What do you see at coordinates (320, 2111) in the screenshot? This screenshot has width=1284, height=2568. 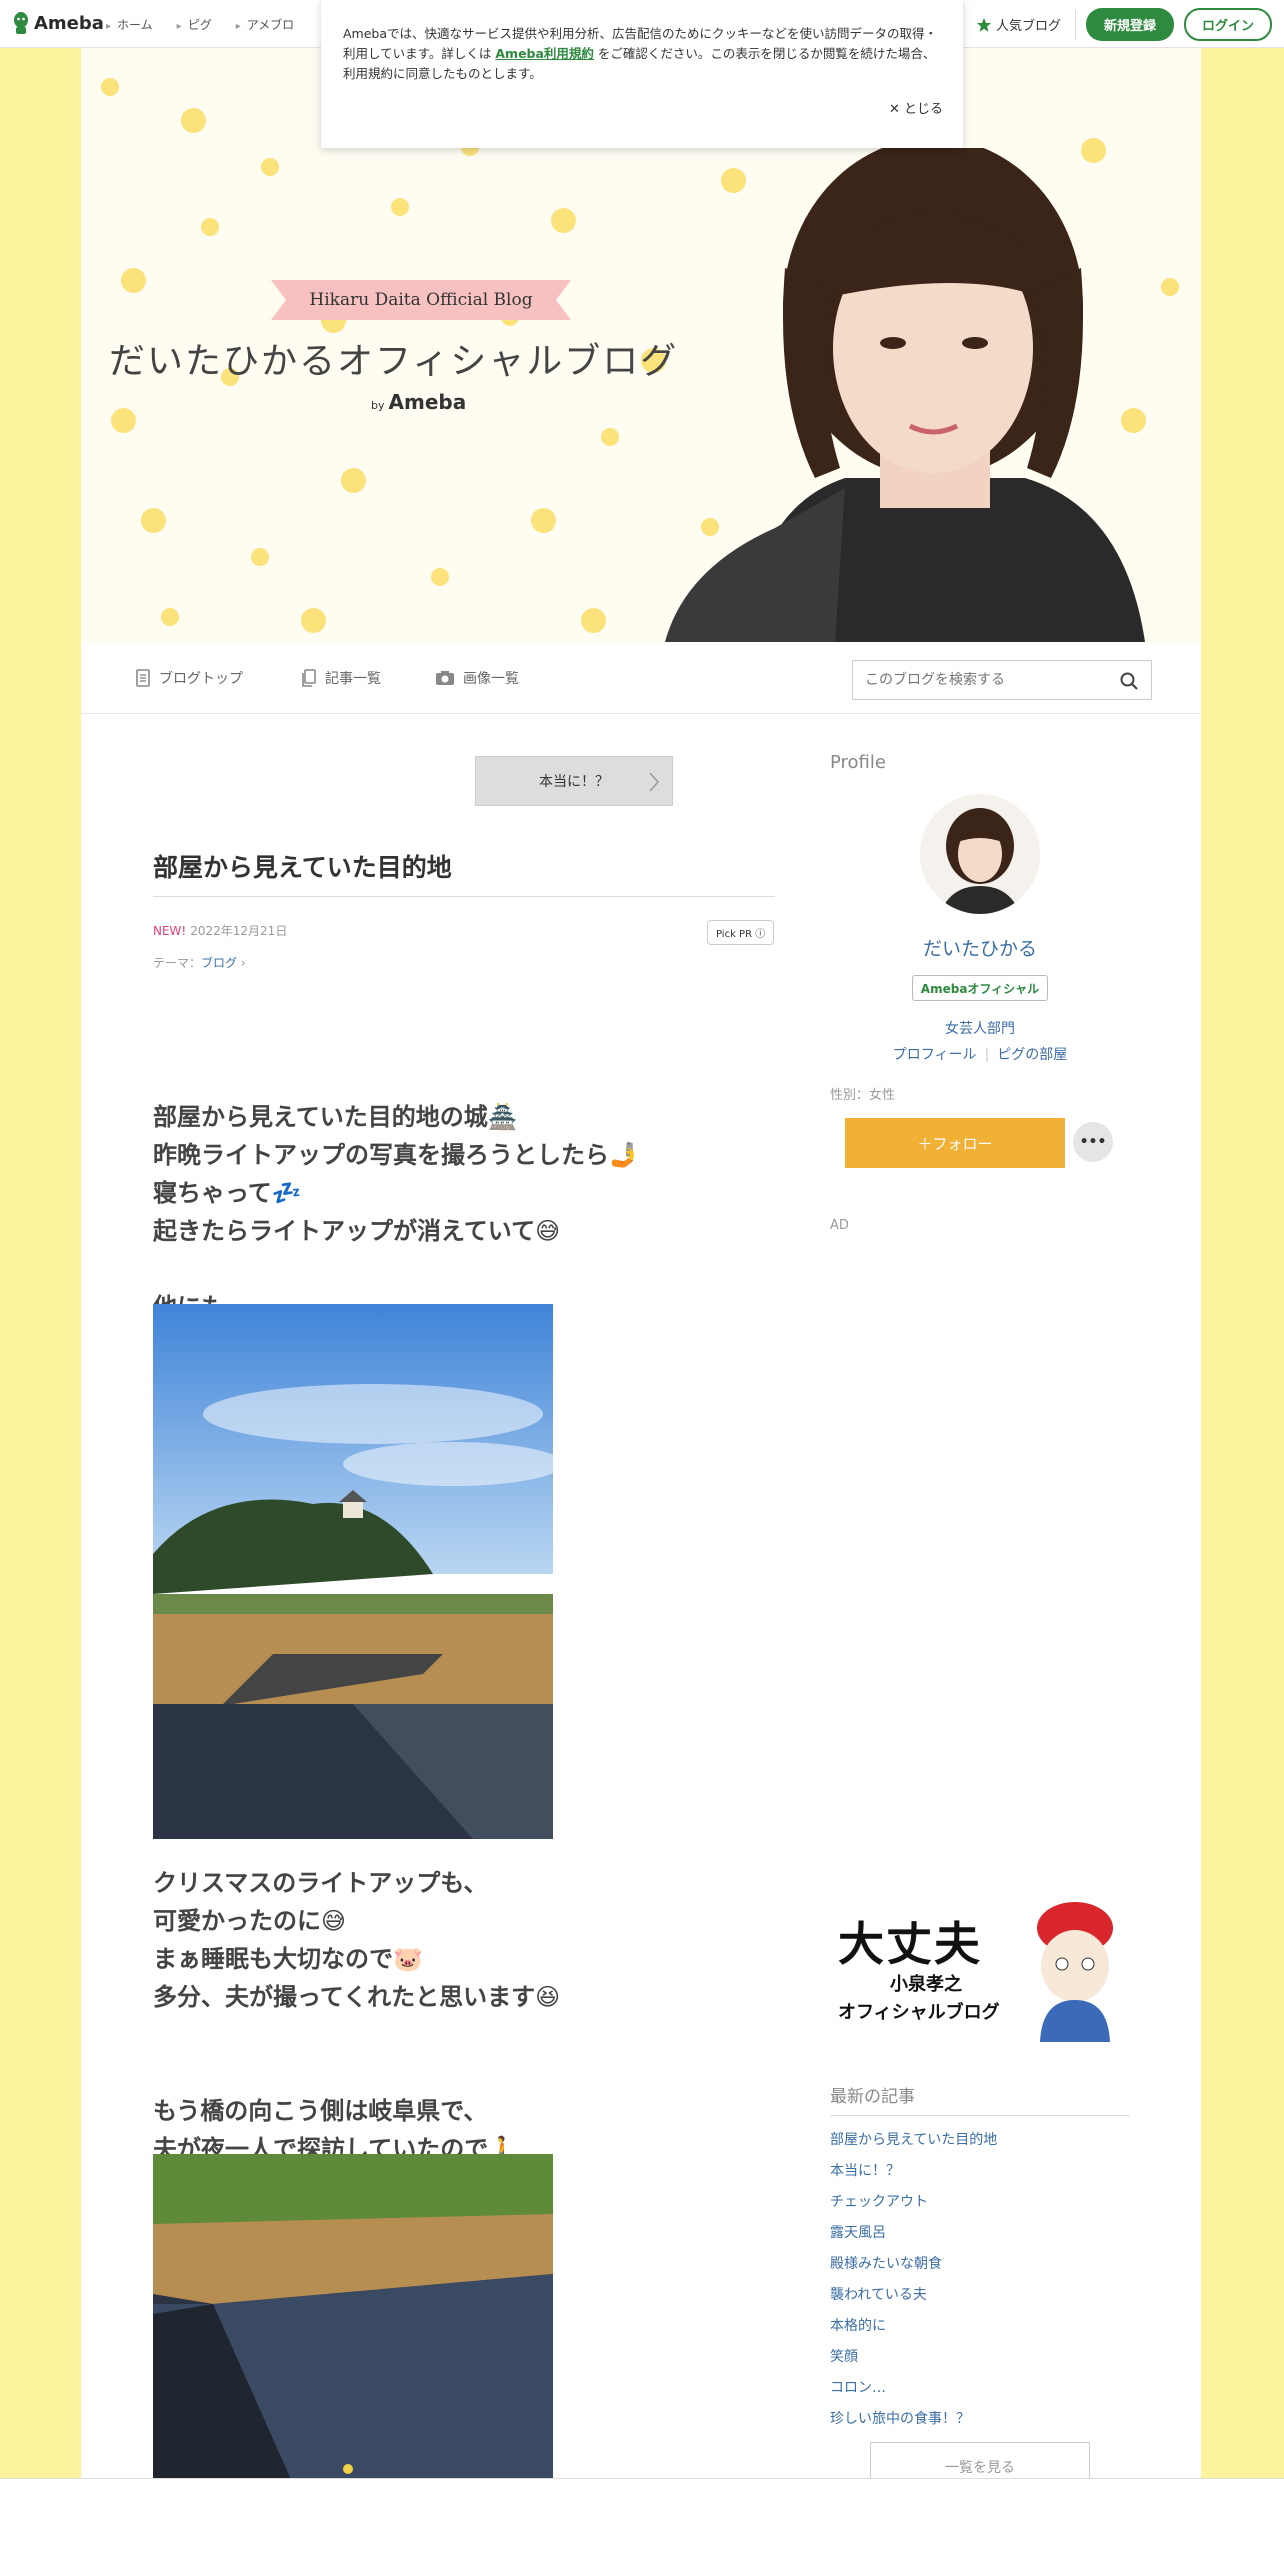 I see `text-line: もう橋の向こう側は岐阜県で、` at bounding box center [320, 2111].